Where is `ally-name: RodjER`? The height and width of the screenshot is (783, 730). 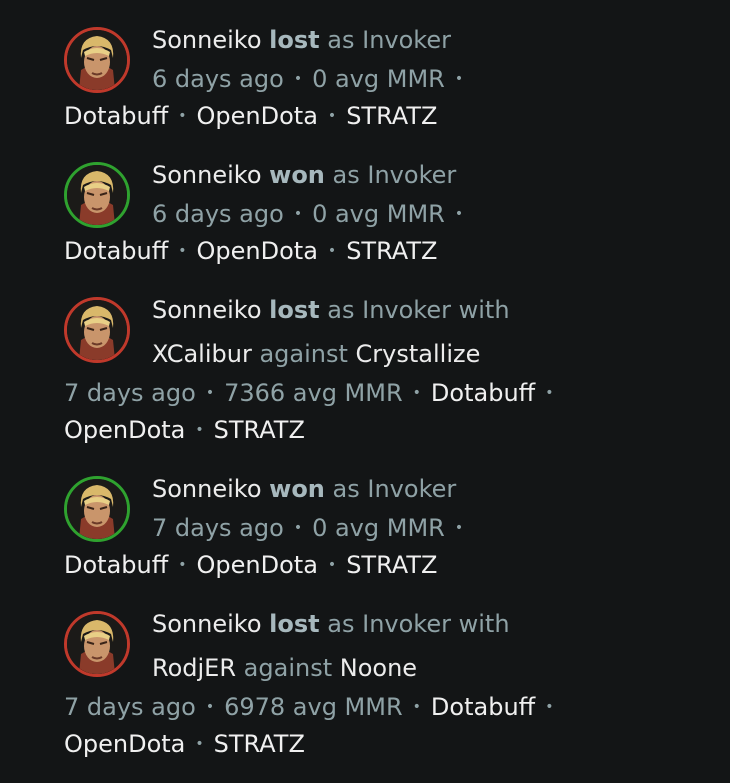 ally-name: RodjER is located at coordinates (194, 668).